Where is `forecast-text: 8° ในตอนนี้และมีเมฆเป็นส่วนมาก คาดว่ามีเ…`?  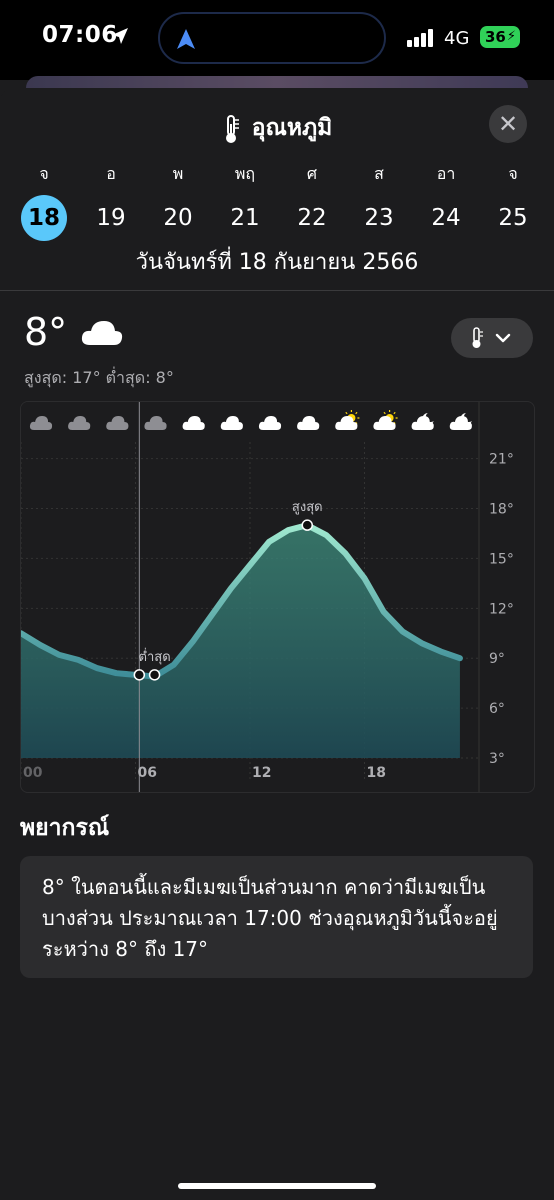
forecast-text: 8° ในตอนนี้และมีเมฆเป็นส่วนมาก คาดว่ามีเ… is located at coordinates (270, 918).